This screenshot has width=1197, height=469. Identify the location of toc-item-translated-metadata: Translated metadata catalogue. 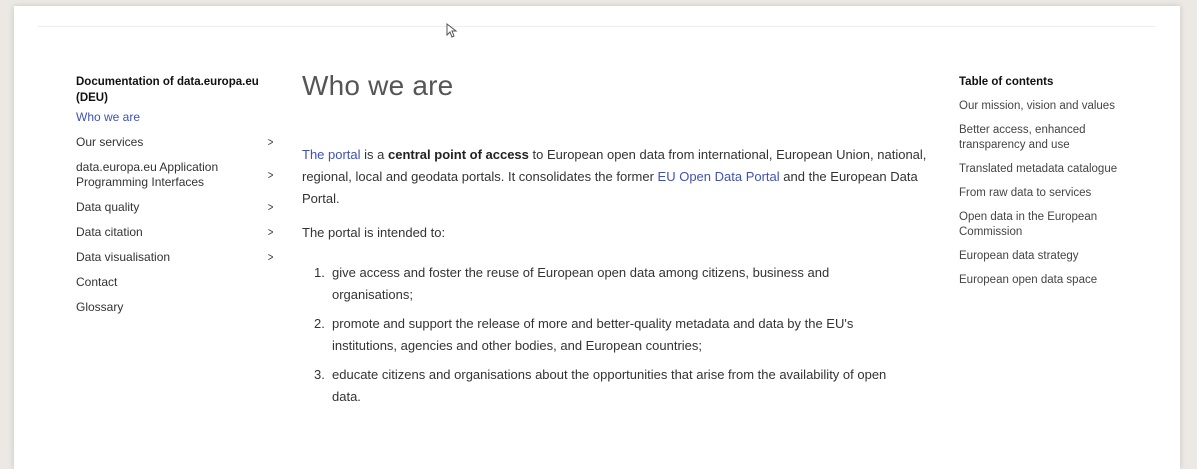
(1049, 169).